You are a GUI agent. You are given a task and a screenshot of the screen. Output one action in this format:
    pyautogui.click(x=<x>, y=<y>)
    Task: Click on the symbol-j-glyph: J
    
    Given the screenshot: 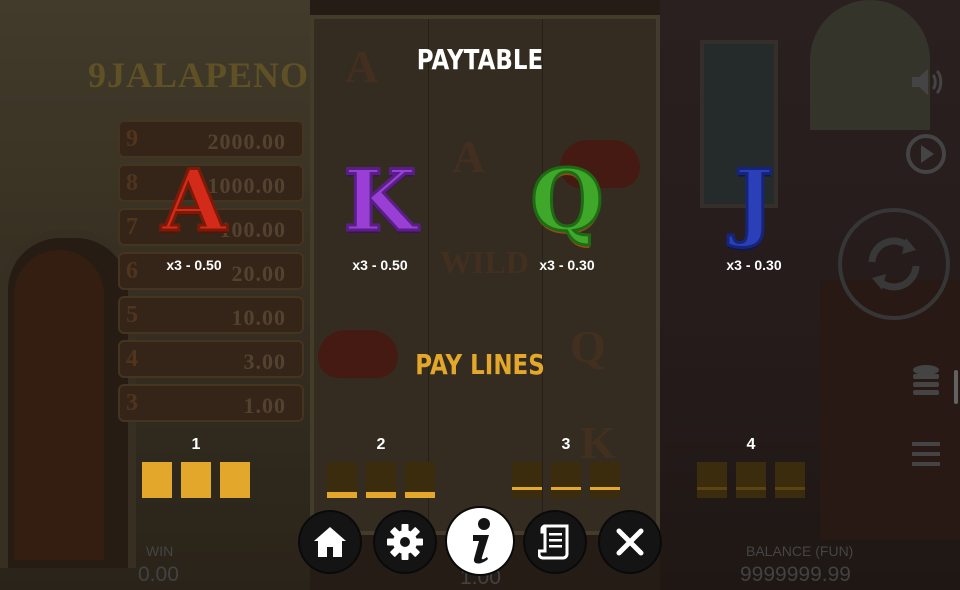 What is the action you would take?
    pyautogui.click(x=754, y=200)
    